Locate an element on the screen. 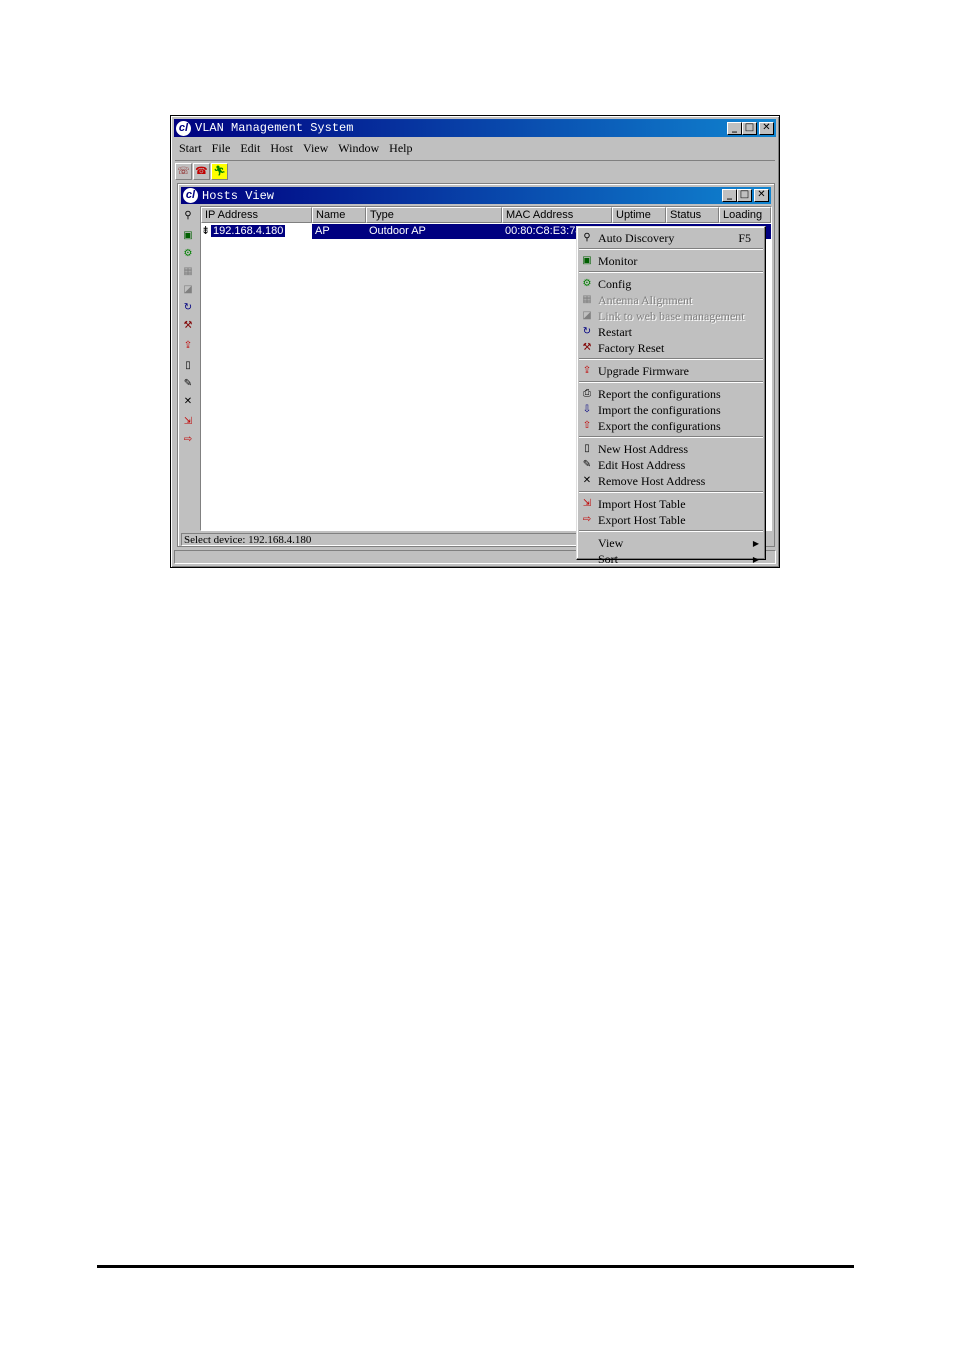 The width and height of the screenshot is (954, 1351). host-device-icon: ⇟ is located at coordinates (206, 231).